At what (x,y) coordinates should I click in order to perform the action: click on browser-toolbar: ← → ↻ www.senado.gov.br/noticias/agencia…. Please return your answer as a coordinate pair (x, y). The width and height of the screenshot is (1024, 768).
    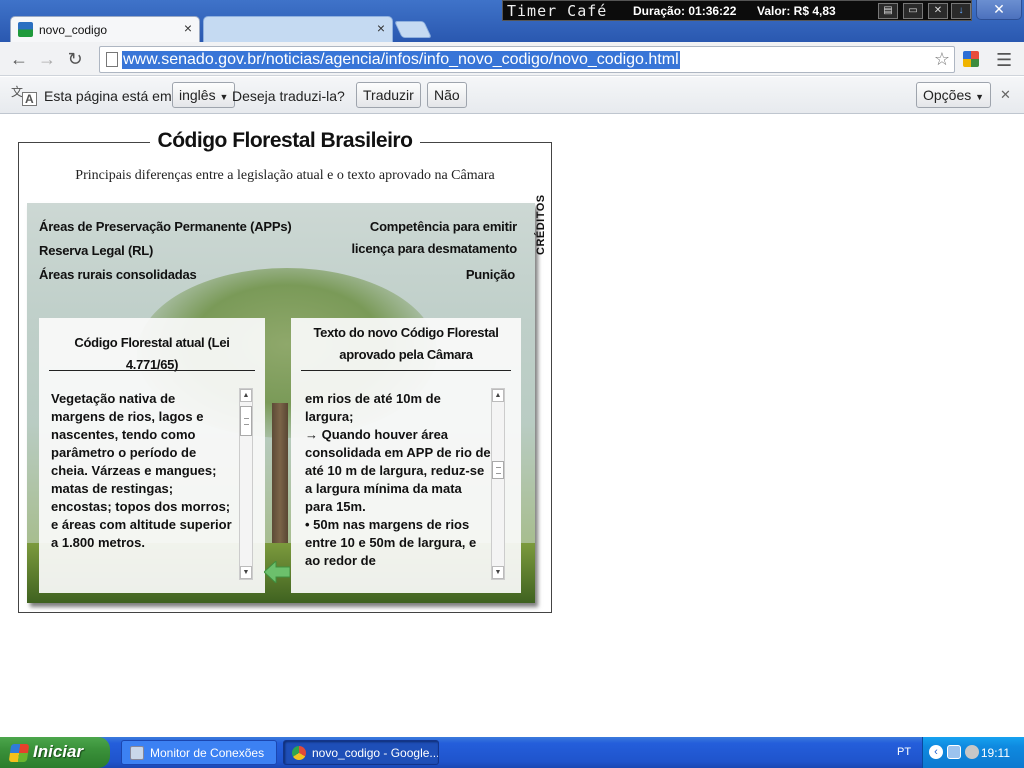
    Looking at the image, I should click on (512, 59).